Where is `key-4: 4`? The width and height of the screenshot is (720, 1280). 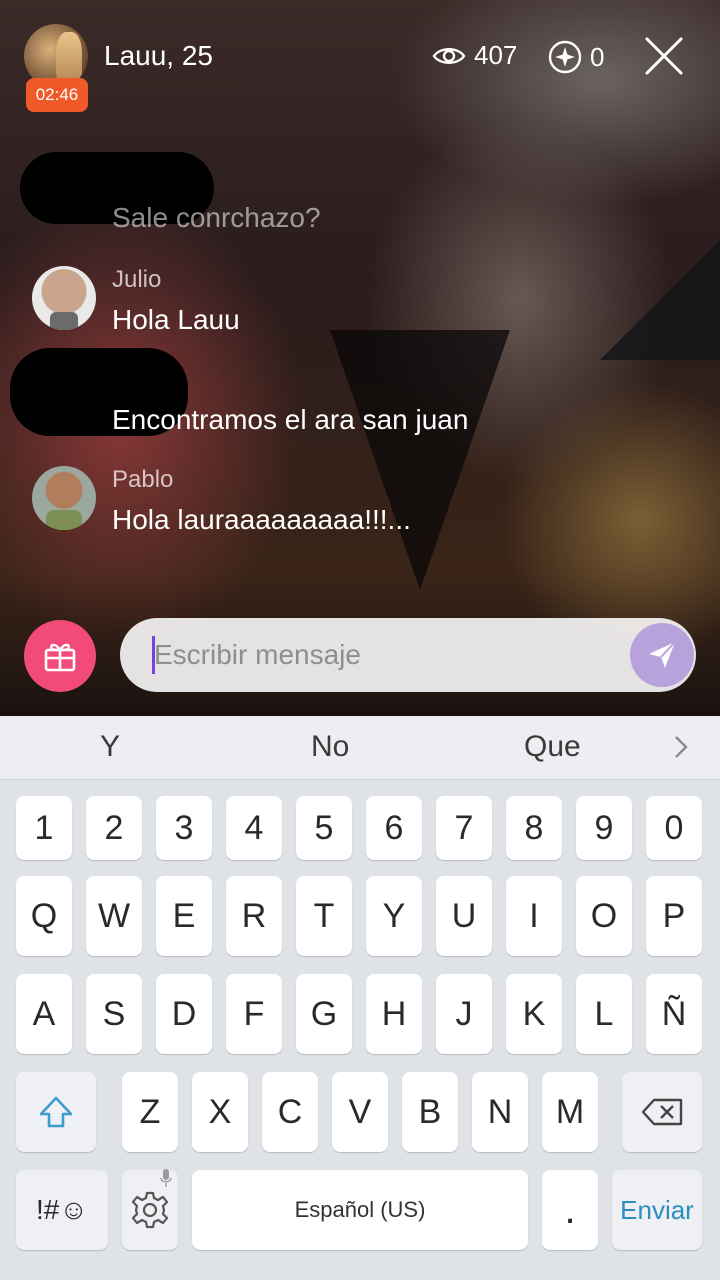 key-4: 4 is located at coordinates (254, 828).